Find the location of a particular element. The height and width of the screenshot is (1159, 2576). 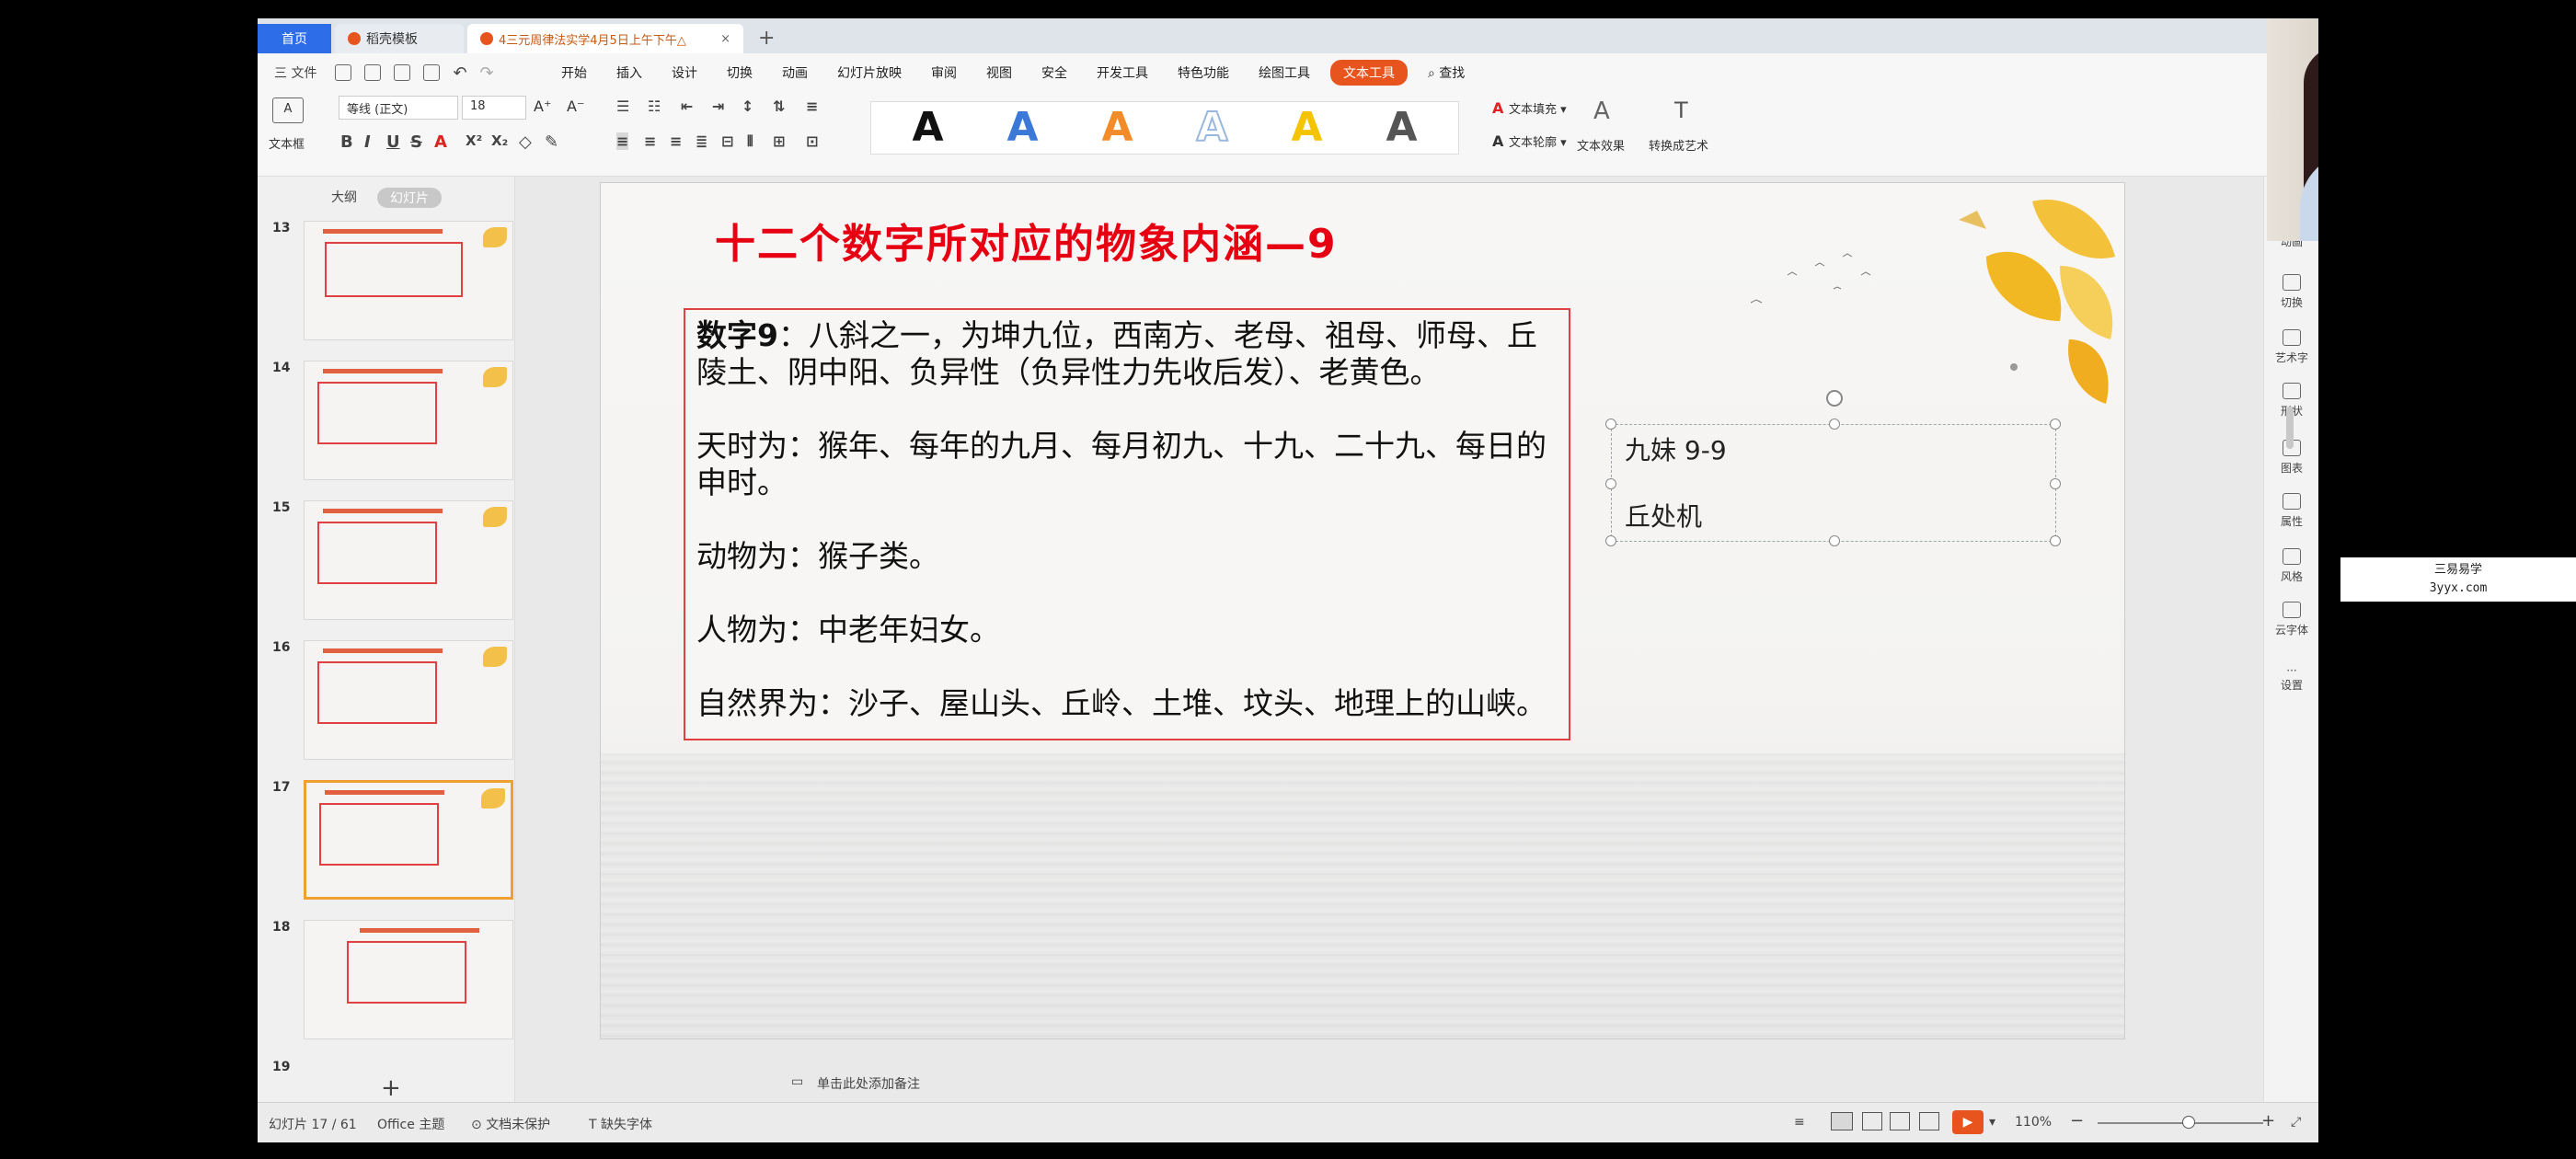

menu-view: 视图 is located at coordinates (999, 73).